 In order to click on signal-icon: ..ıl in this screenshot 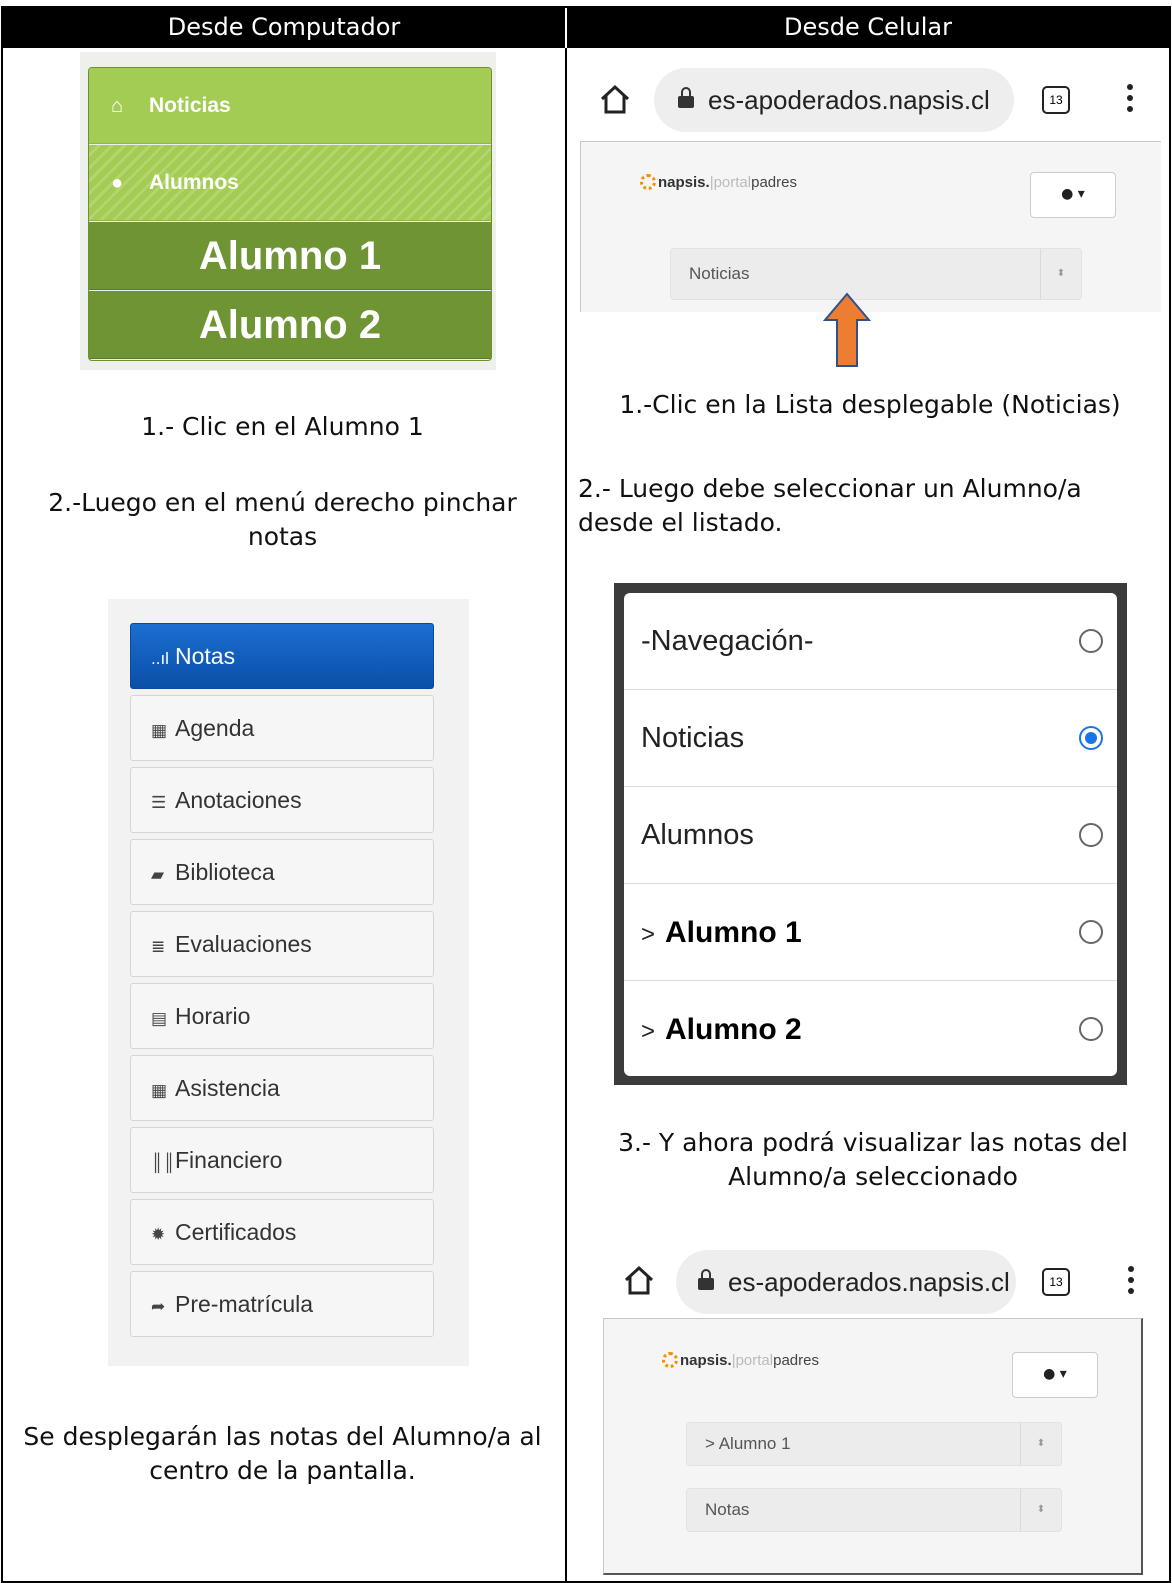, I will do `click(160, 658)`.